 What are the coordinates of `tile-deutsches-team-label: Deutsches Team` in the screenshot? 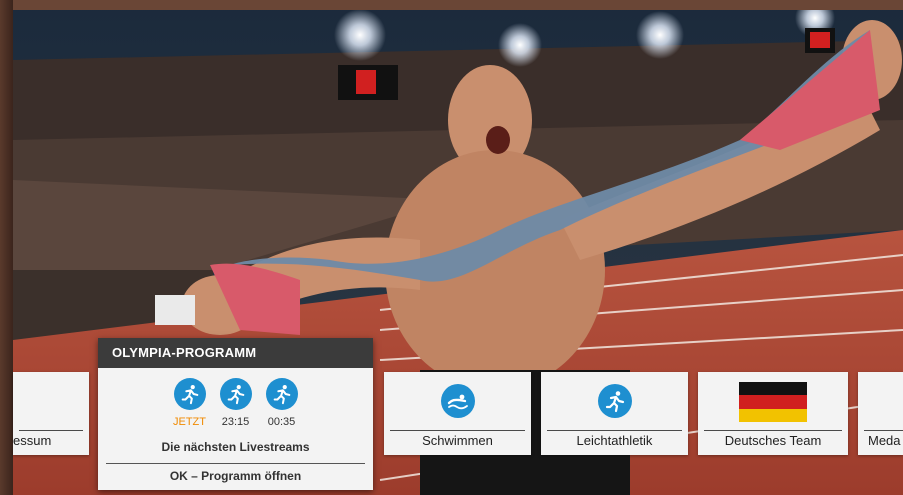 It's located at (773, 440).